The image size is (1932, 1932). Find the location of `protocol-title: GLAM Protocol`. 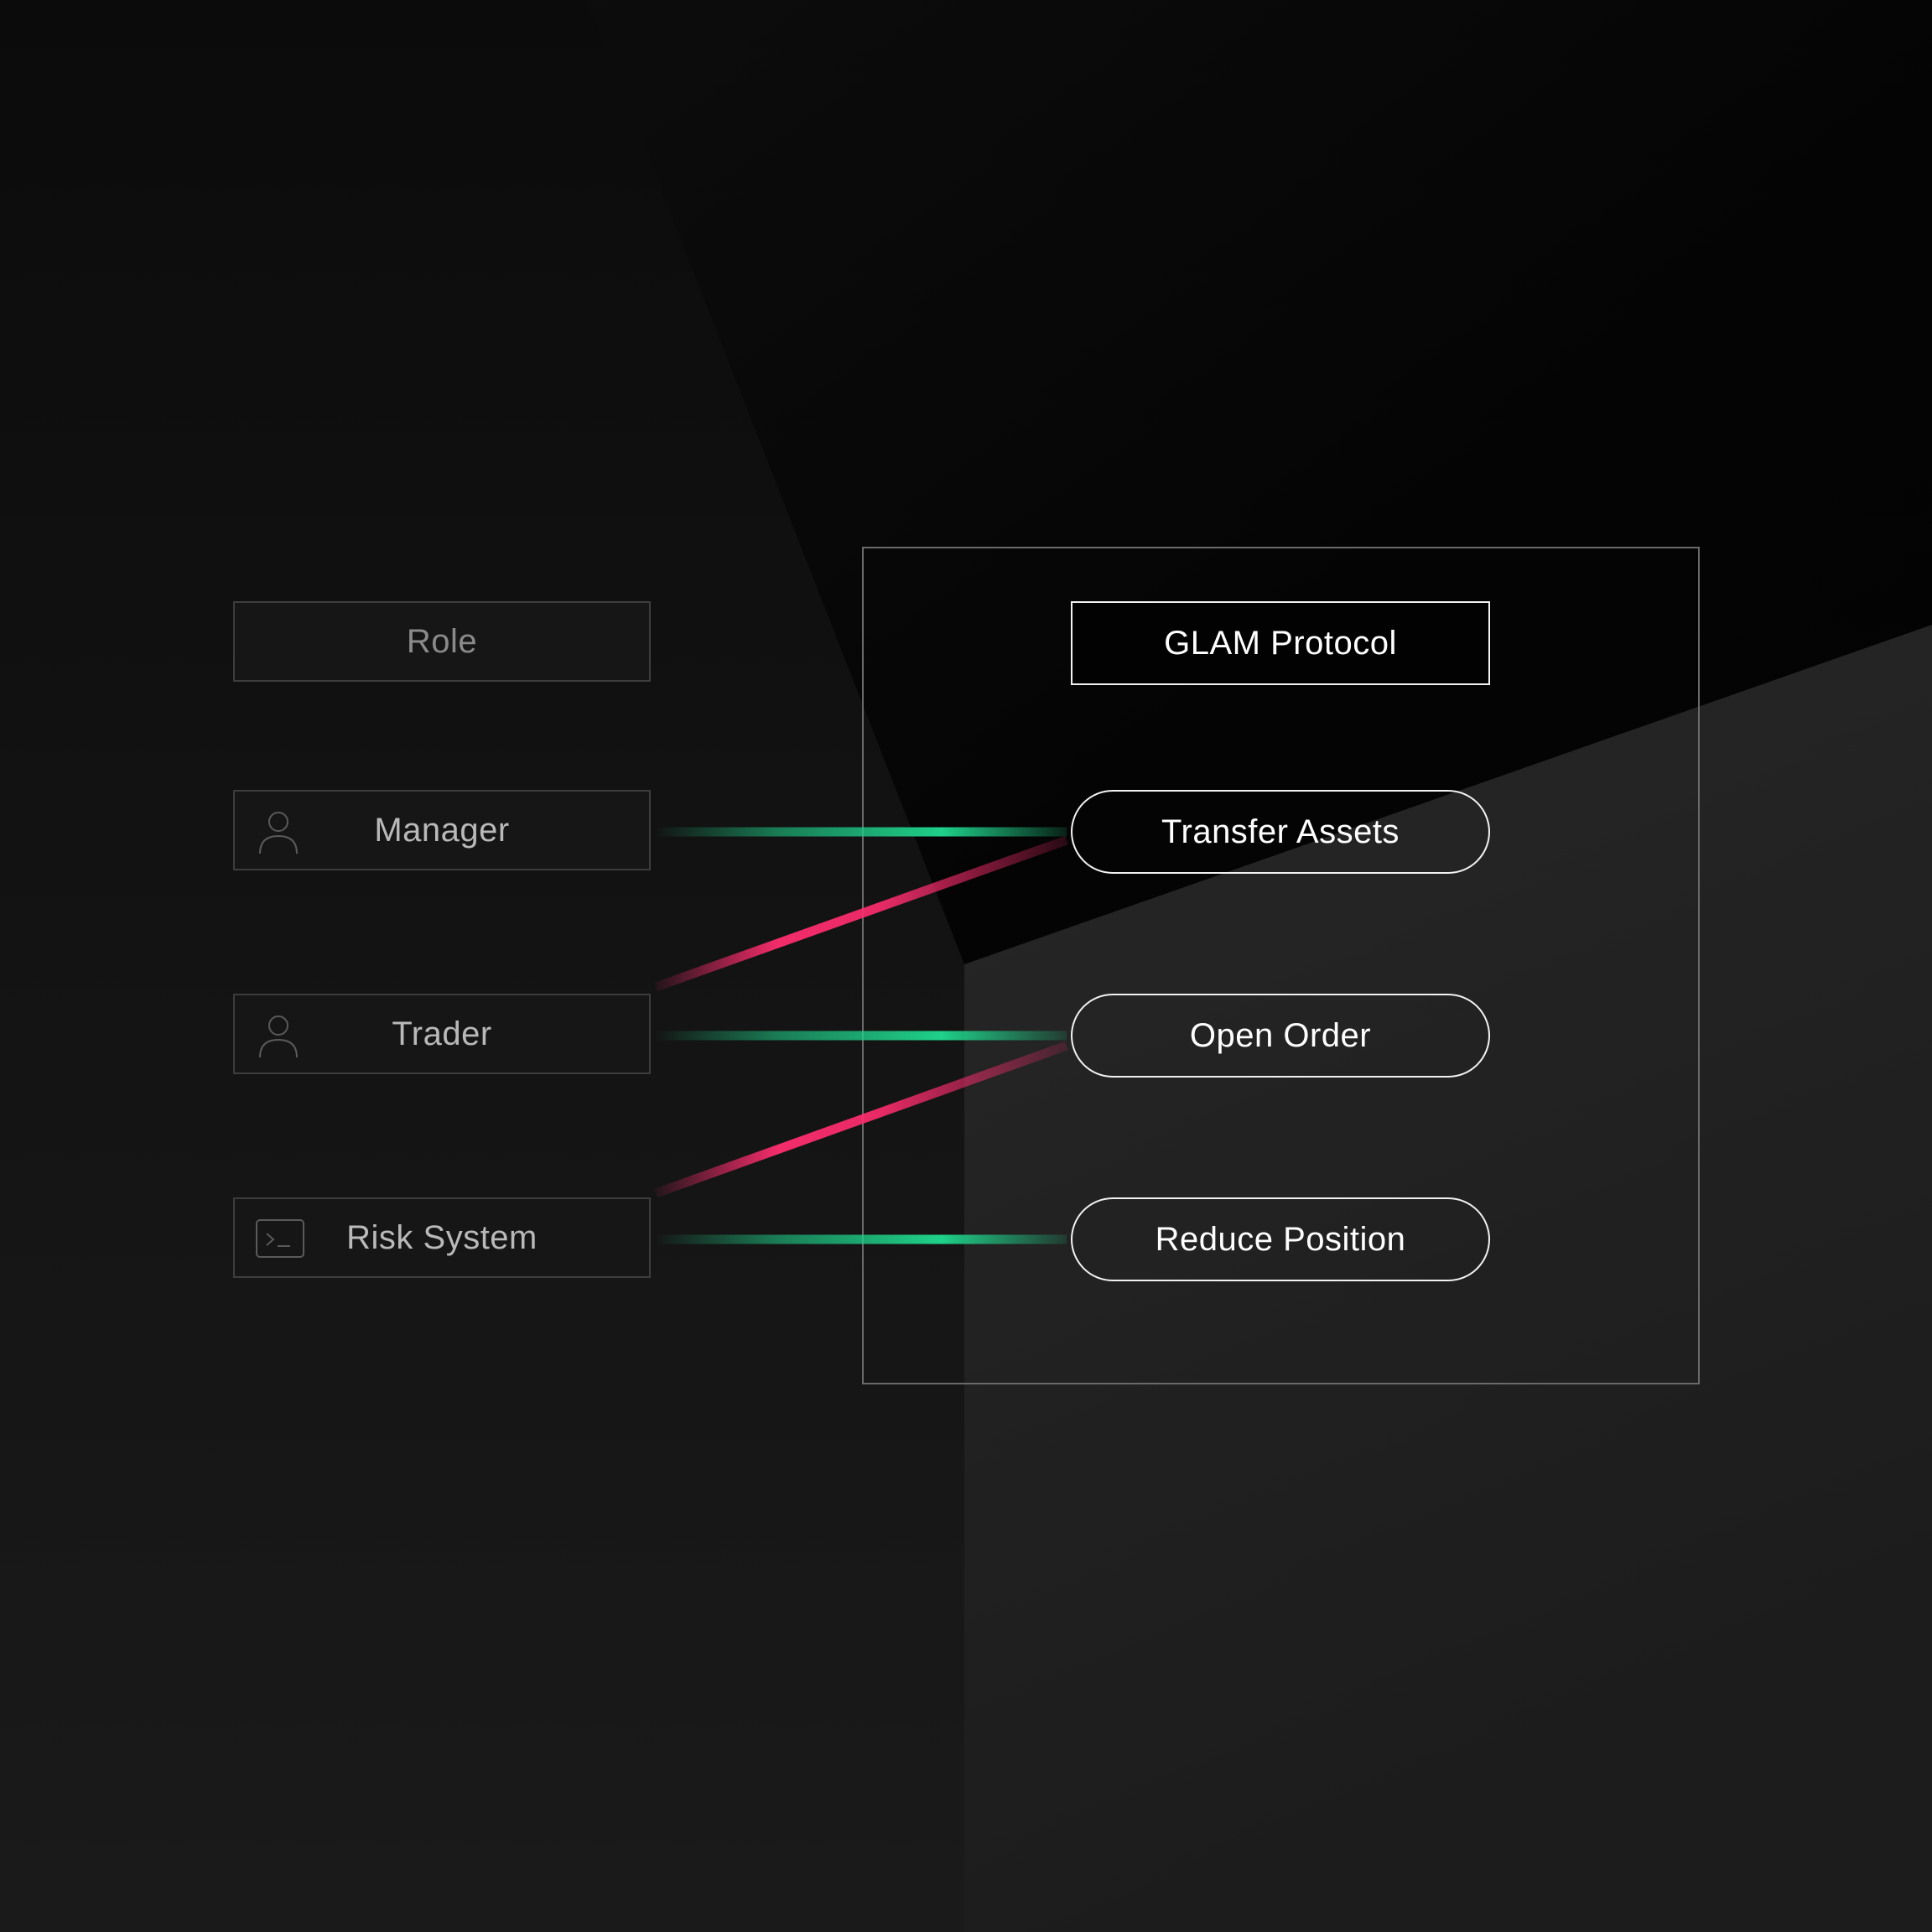

protocol-title: GLAM Protocol is located at coordinates (1280, 643).